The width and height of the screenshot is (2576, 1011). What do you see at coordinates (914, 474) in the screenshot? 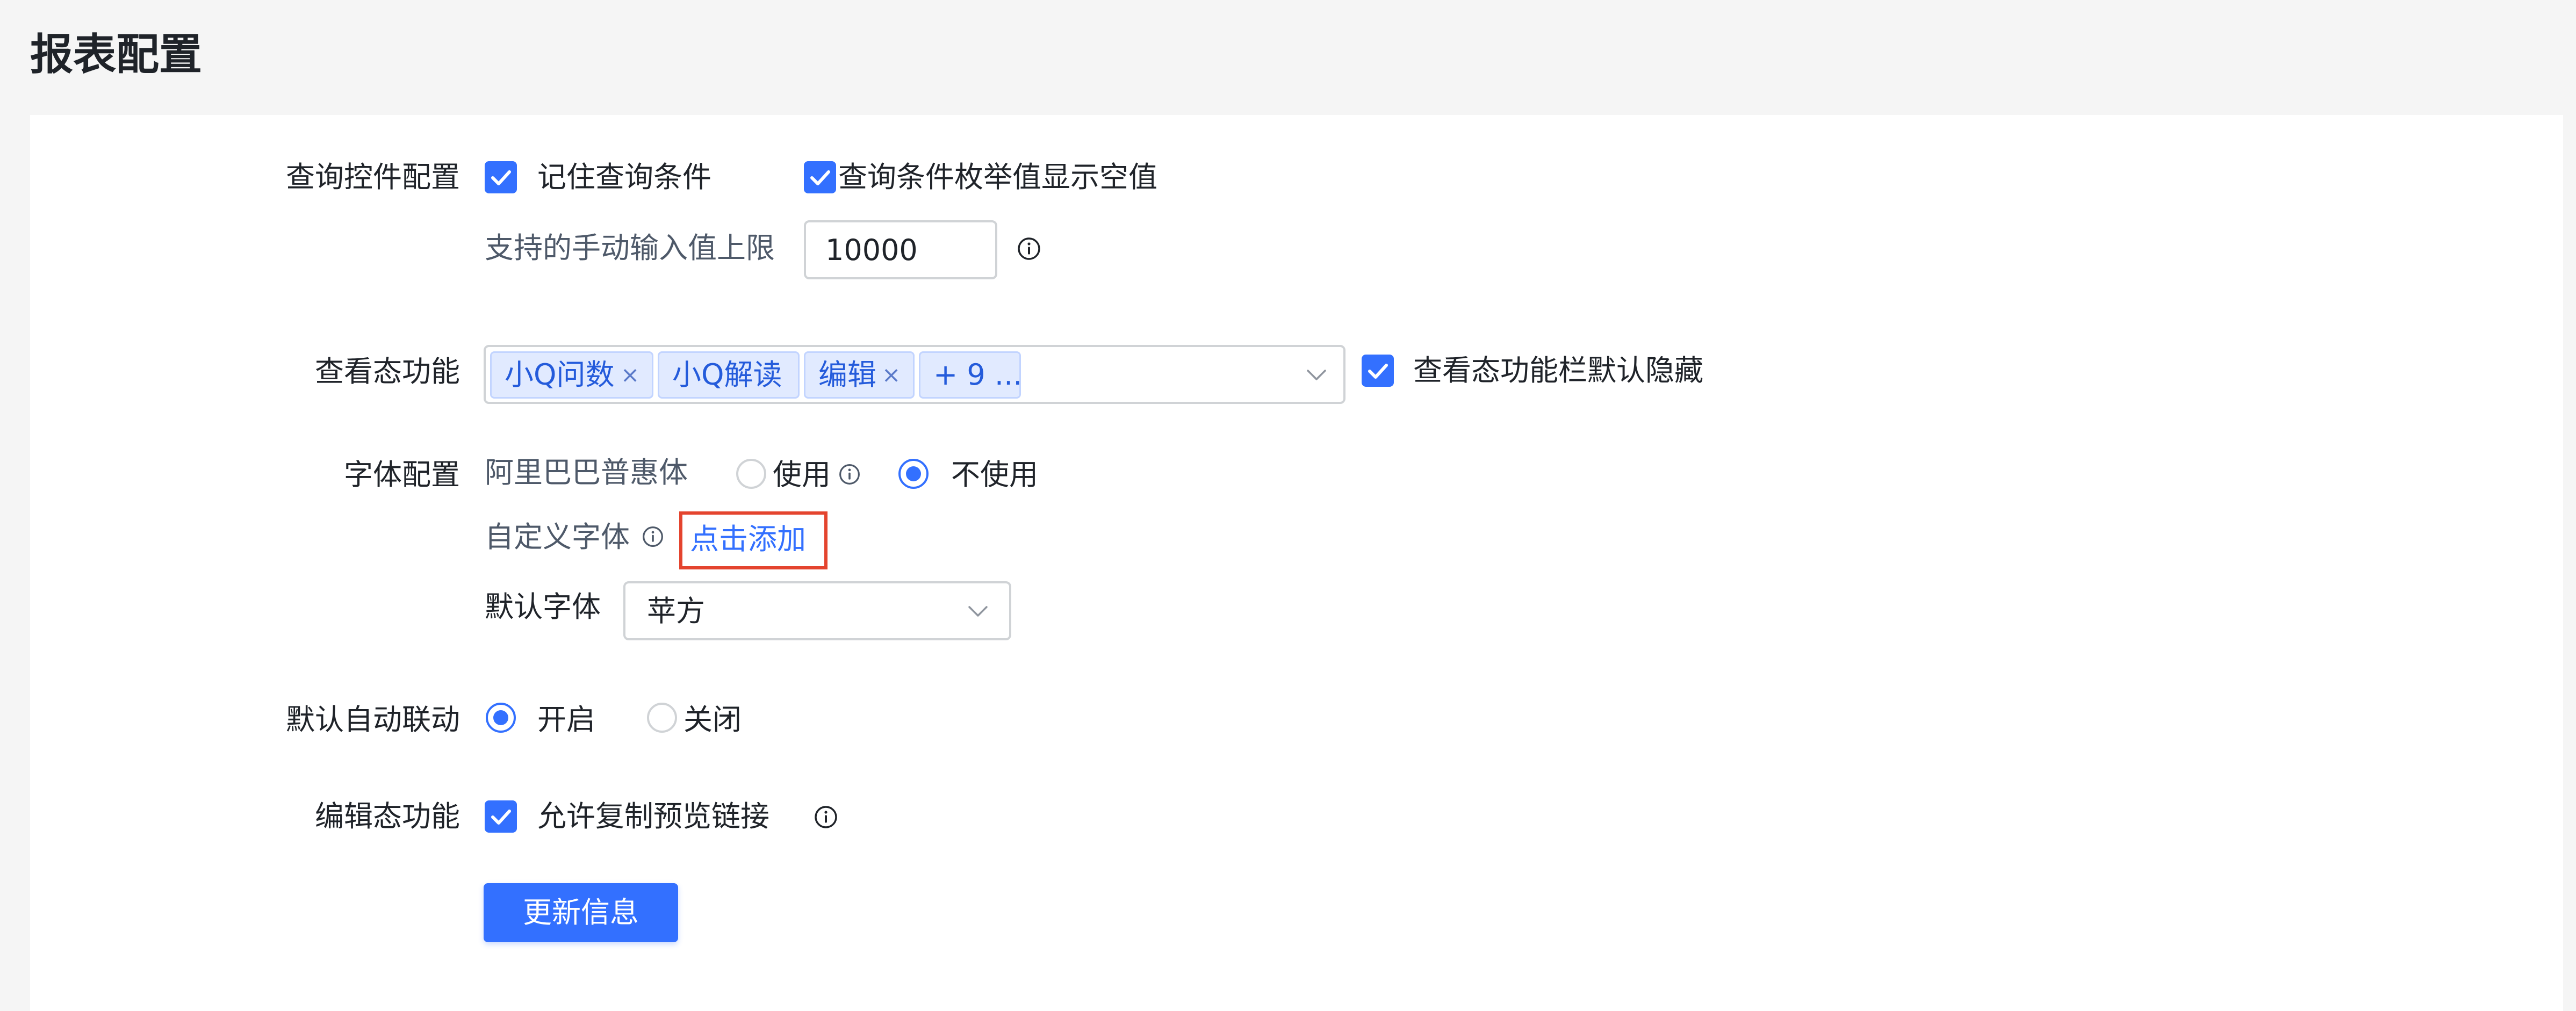
I see `alibaba-not-use-radio` at bounding box center [914, 474].